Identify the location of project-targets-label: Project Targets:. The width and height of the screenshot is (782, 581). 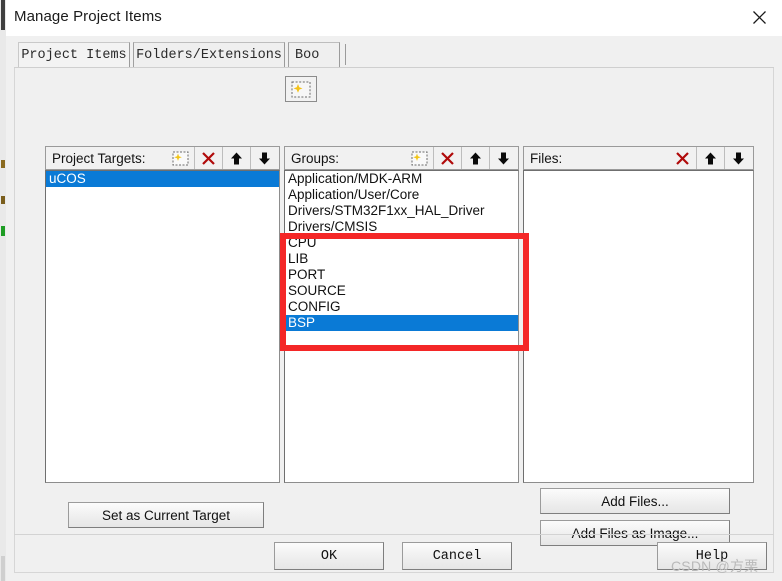
(99, 158).